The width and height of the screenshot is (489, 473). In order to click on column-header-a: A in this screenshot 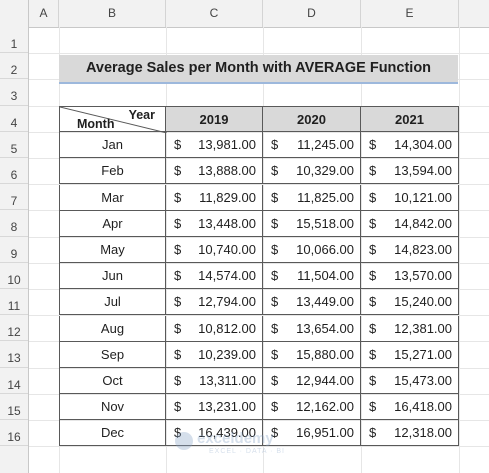, I will do `click(44, 13)`.